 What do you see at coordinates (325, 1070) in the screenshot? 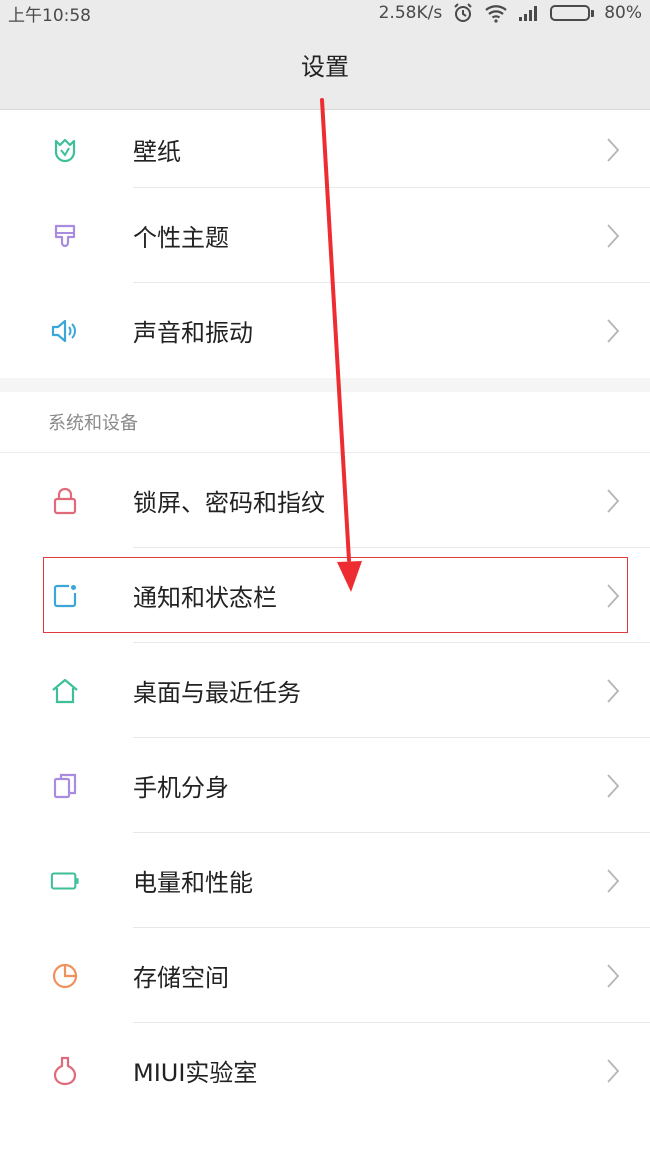
I see `settings-item-miui-lab: MIUI实验室` at bounding box center [325, 1070].